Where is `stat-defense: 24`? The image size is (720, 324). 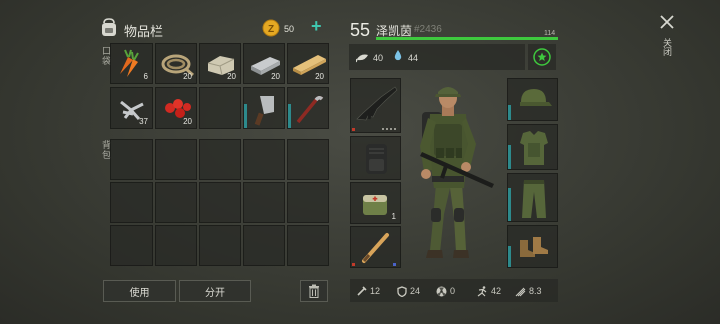
stat-defense: 24 is located at coordinates (408, 291).